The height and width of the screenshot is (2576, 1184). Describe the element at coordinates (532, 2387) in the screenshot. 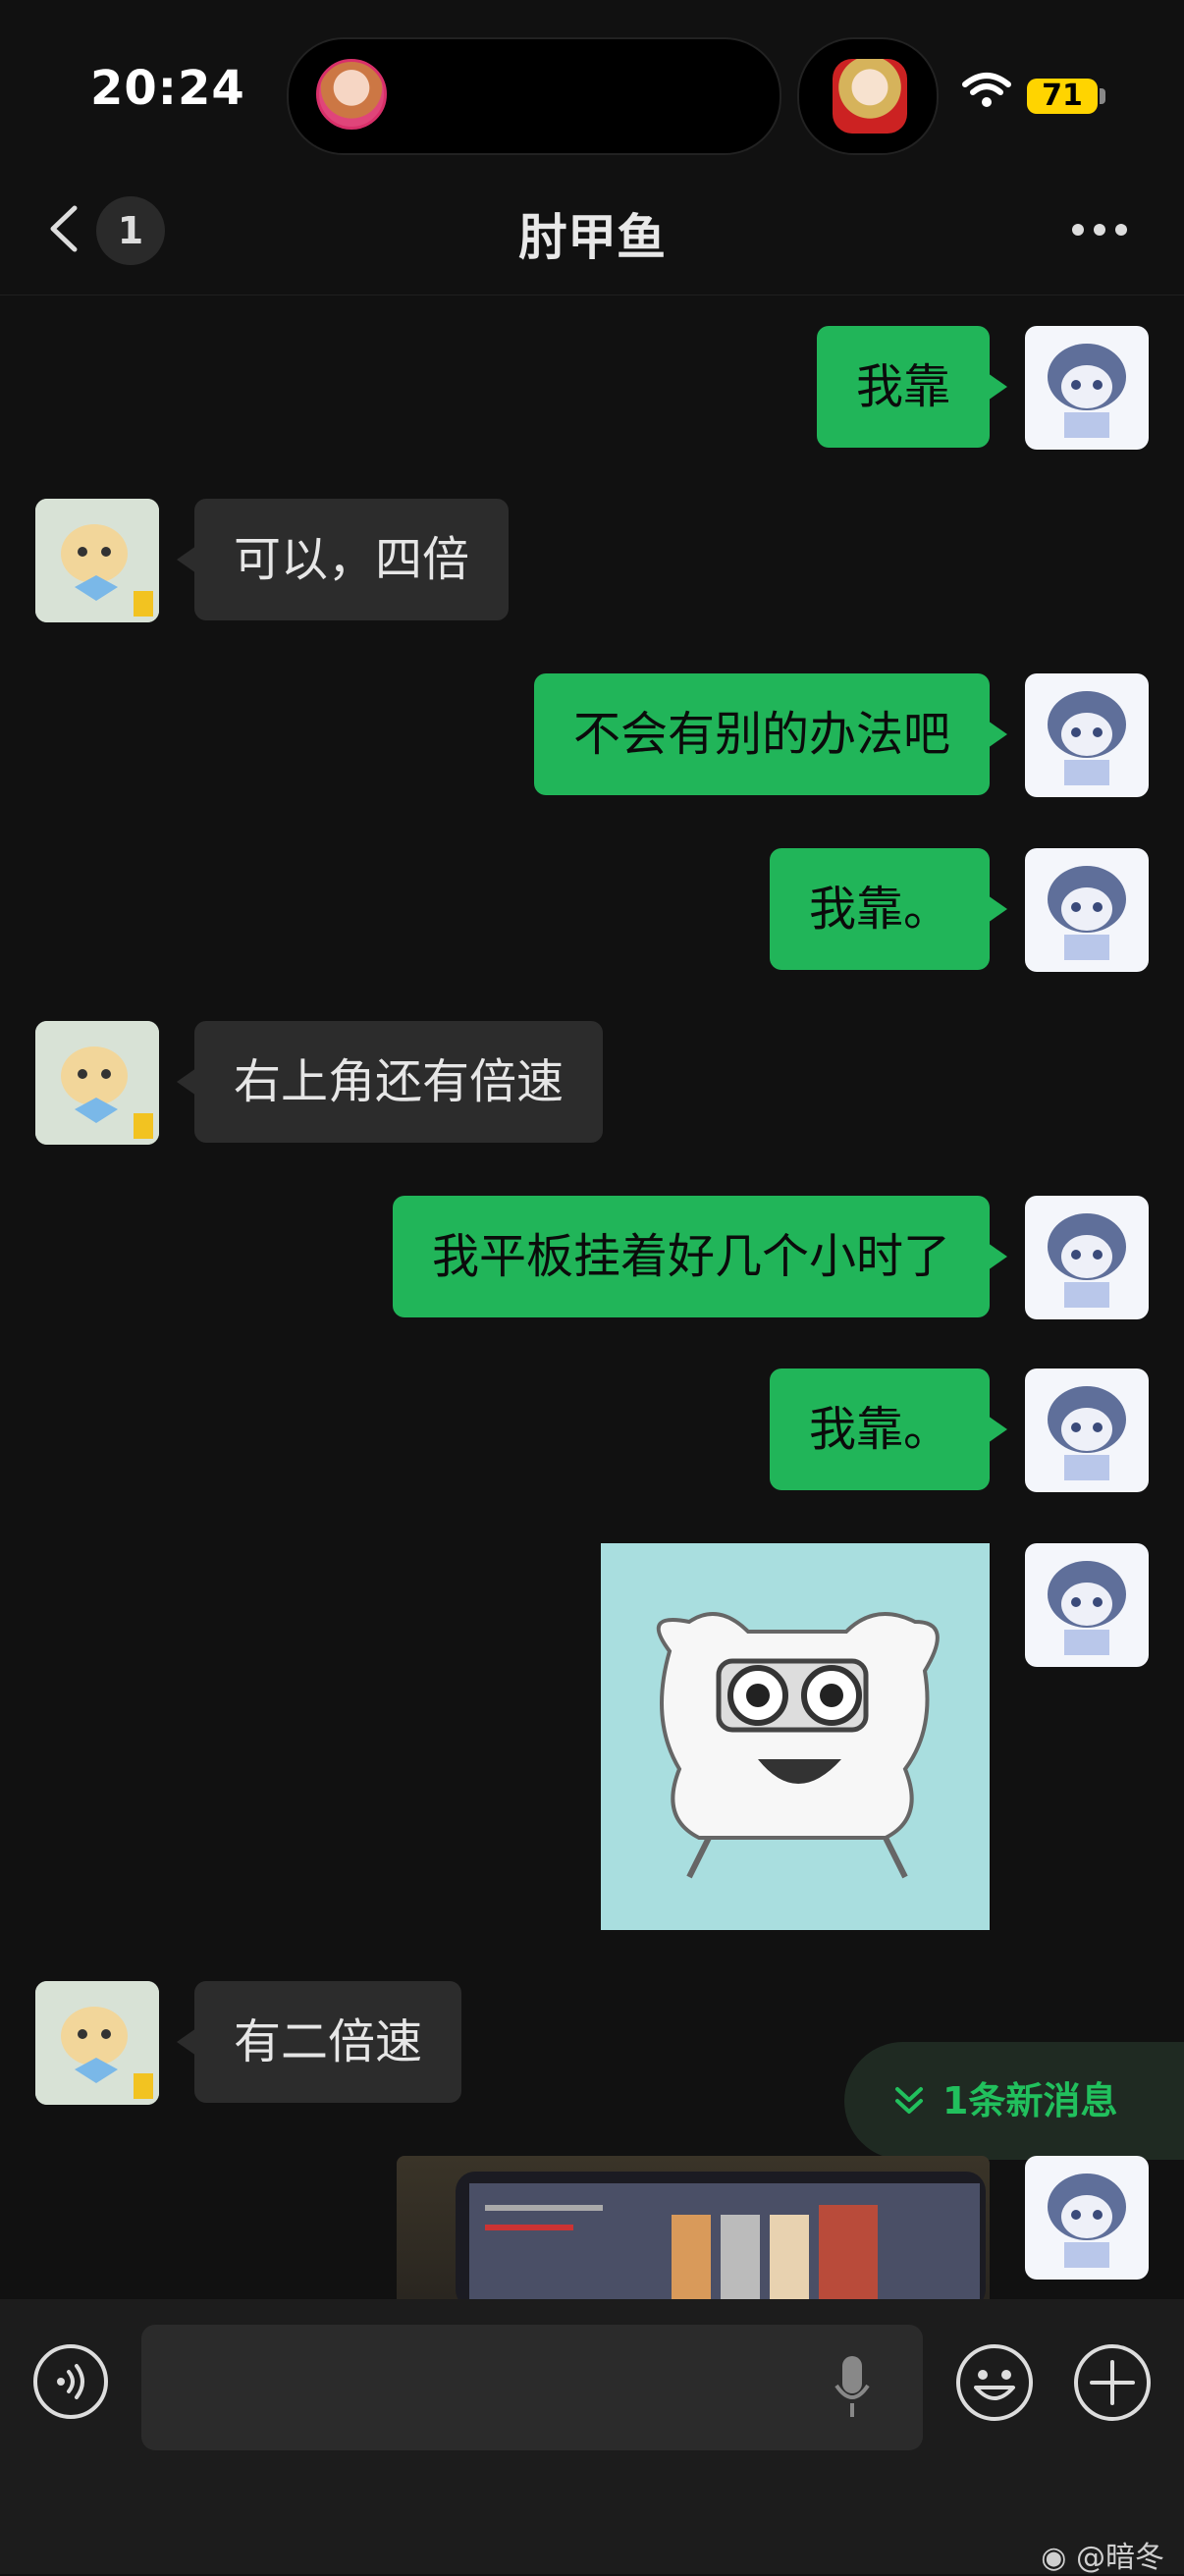

I see `message-input` at that location.